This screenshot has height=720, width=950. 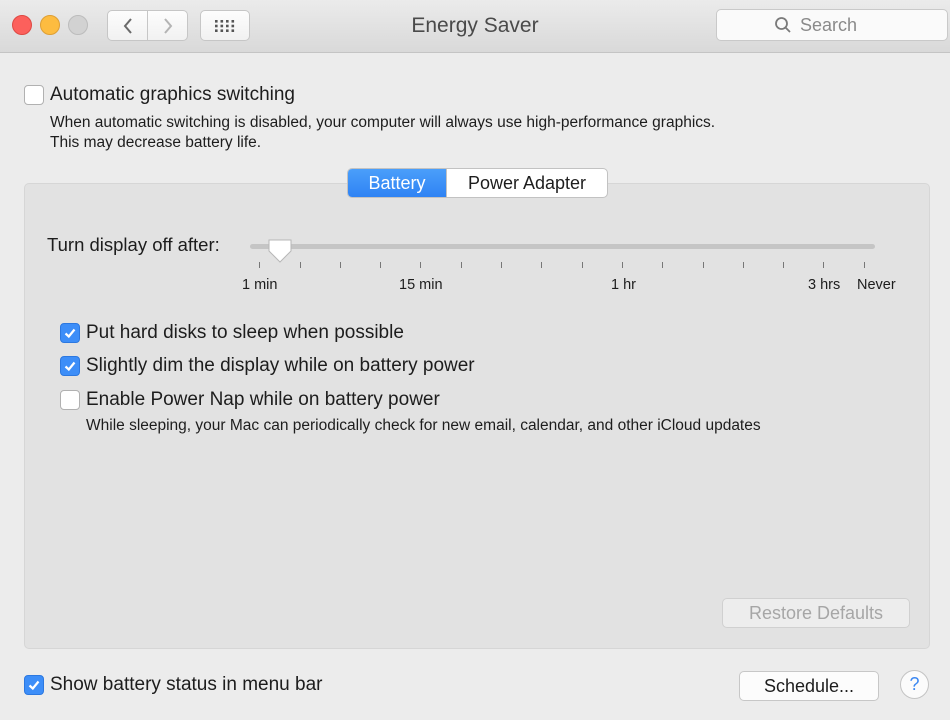 I want to click on show-all-button, so click(x=225, y=25).